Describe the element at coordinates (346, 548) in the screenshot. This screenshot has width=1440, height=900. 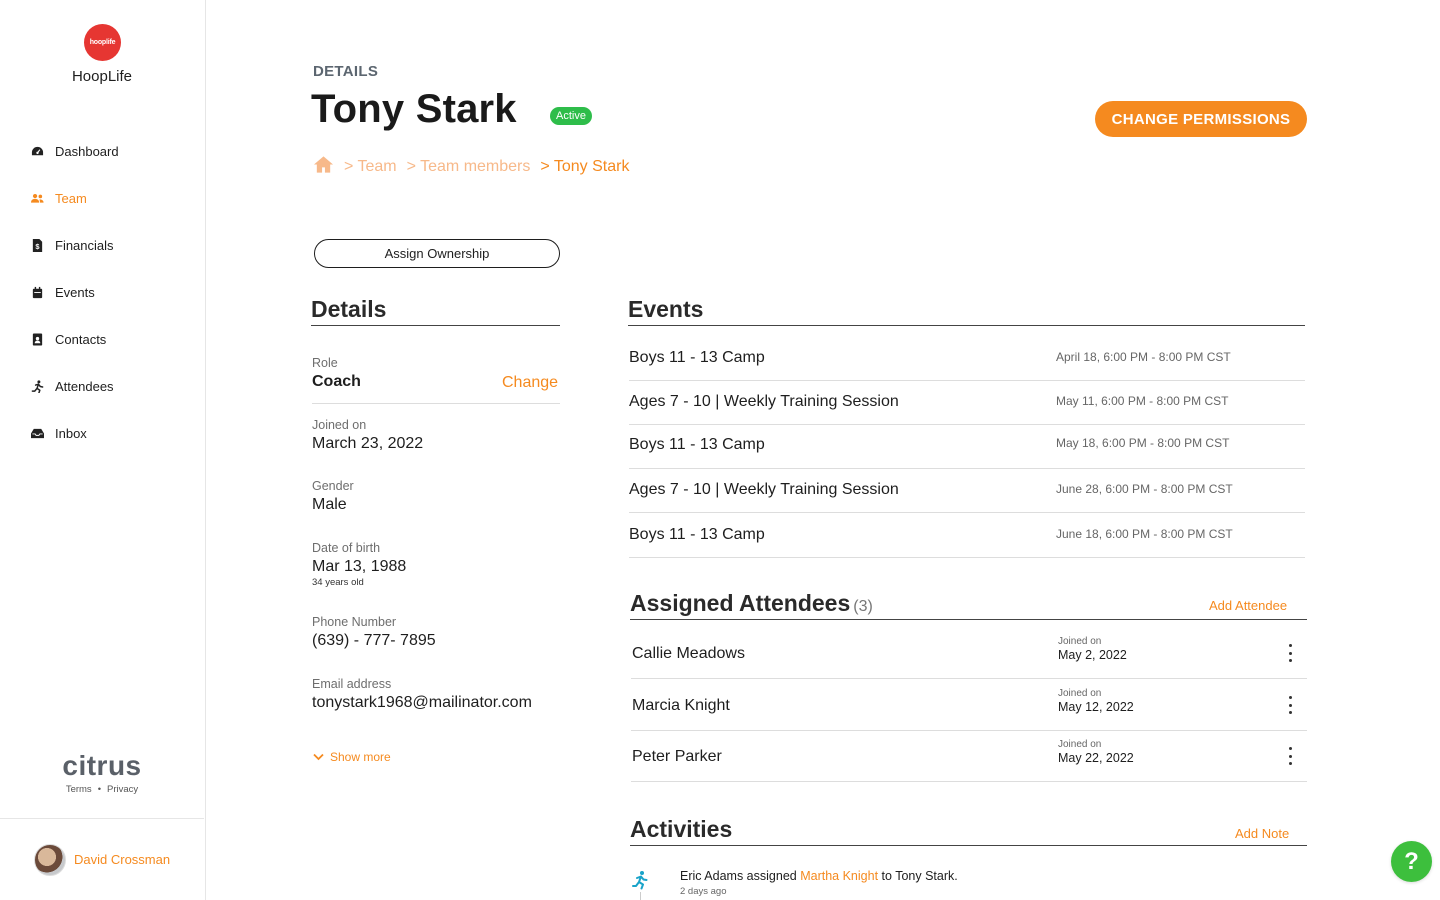
I see `dob-label: Date of birth` at that location.